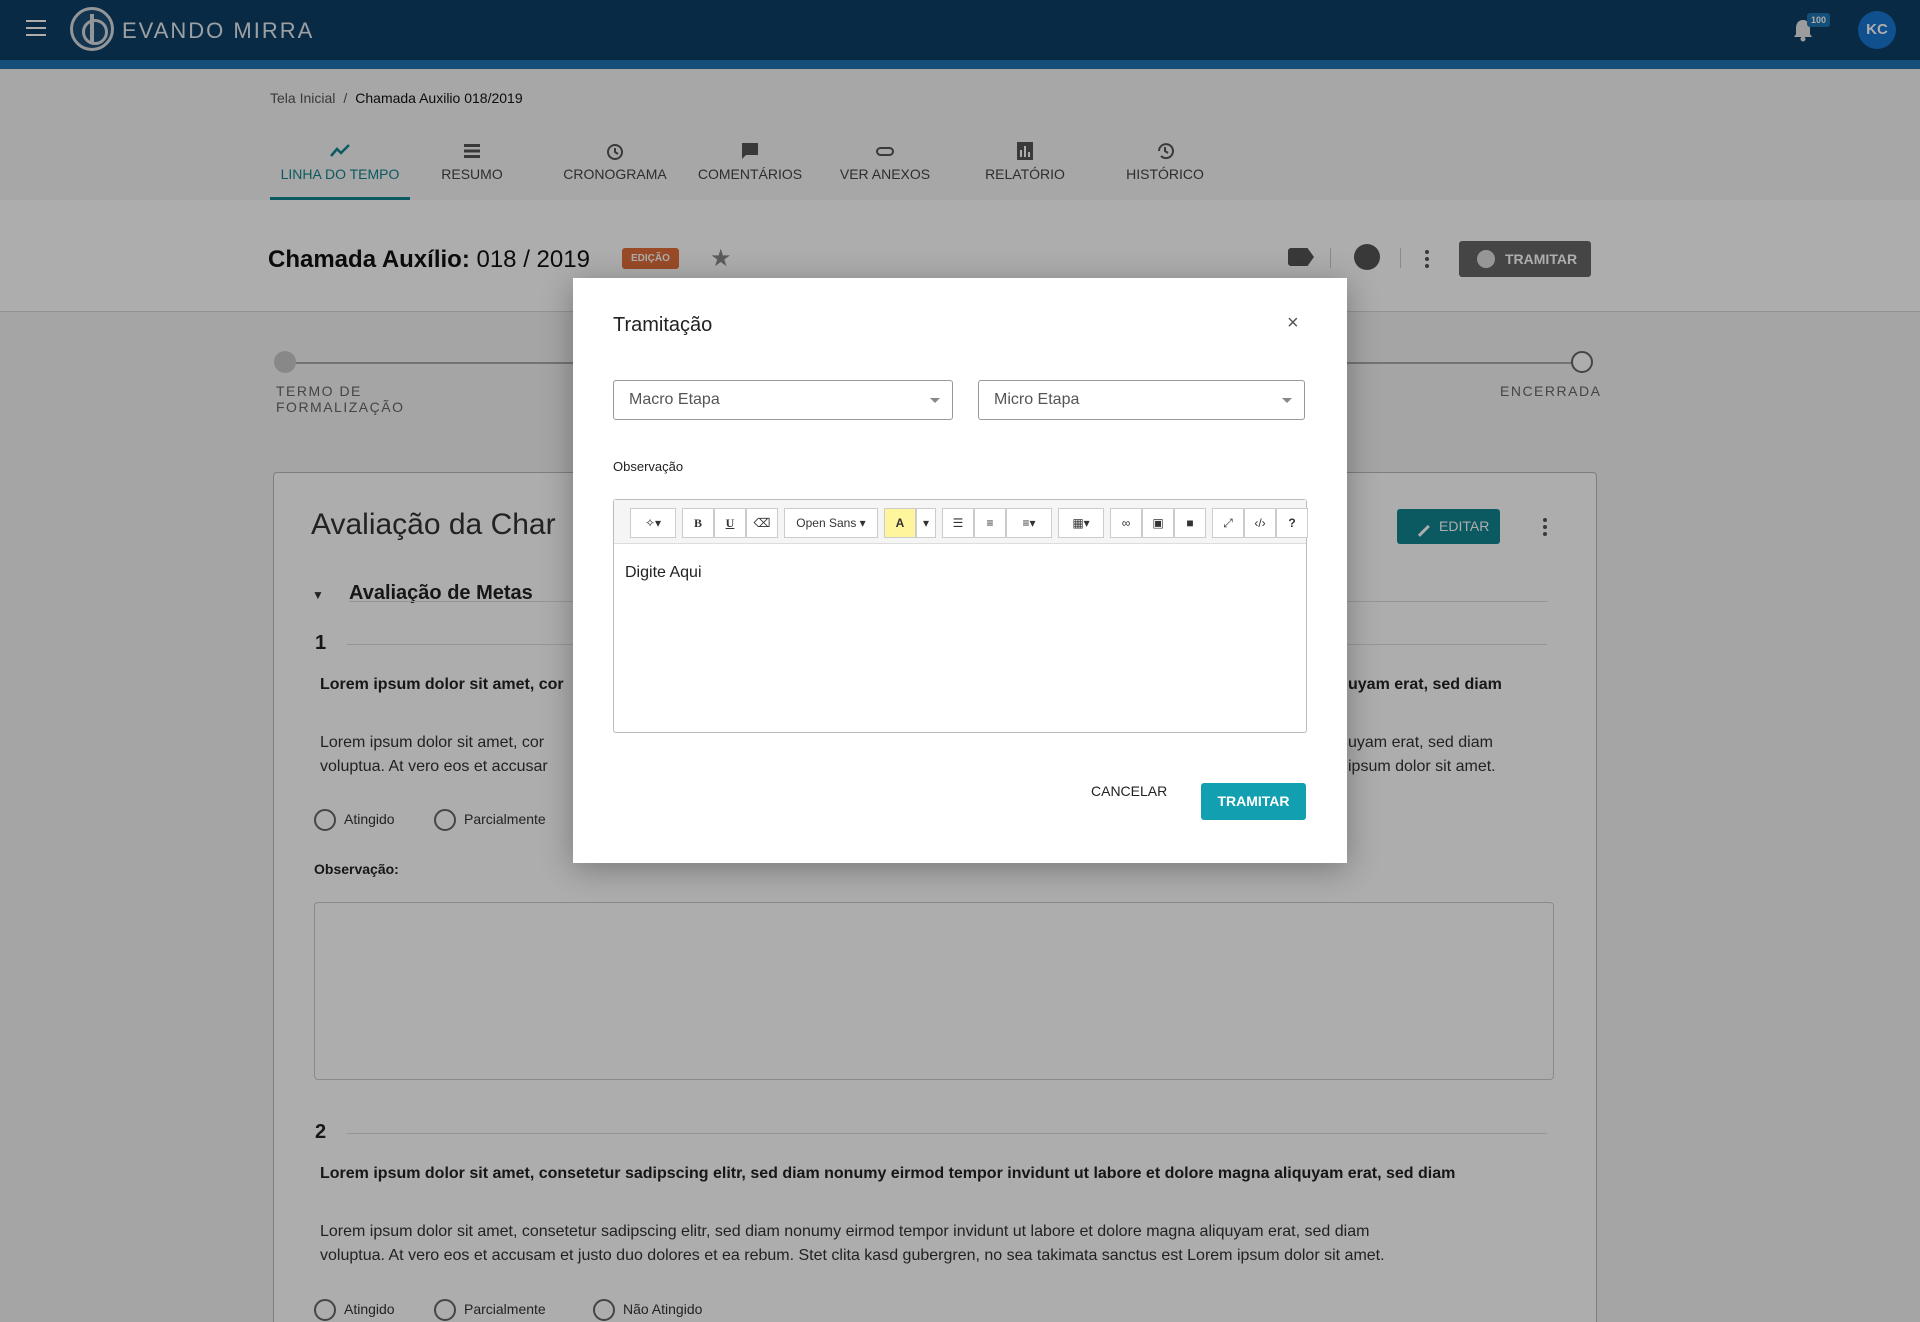 The image size is (1920, 1322). Describe the element at coordinates (926, 523) in the screenshot. I see `color-dropdown-icon: ▾` at that location.